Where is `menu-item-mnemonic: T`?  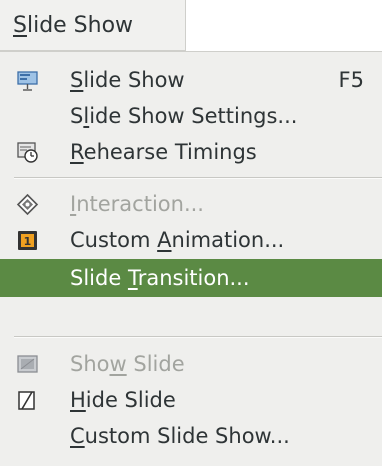 menu-item-mnemonic: T is located at coordinates (132, 278).